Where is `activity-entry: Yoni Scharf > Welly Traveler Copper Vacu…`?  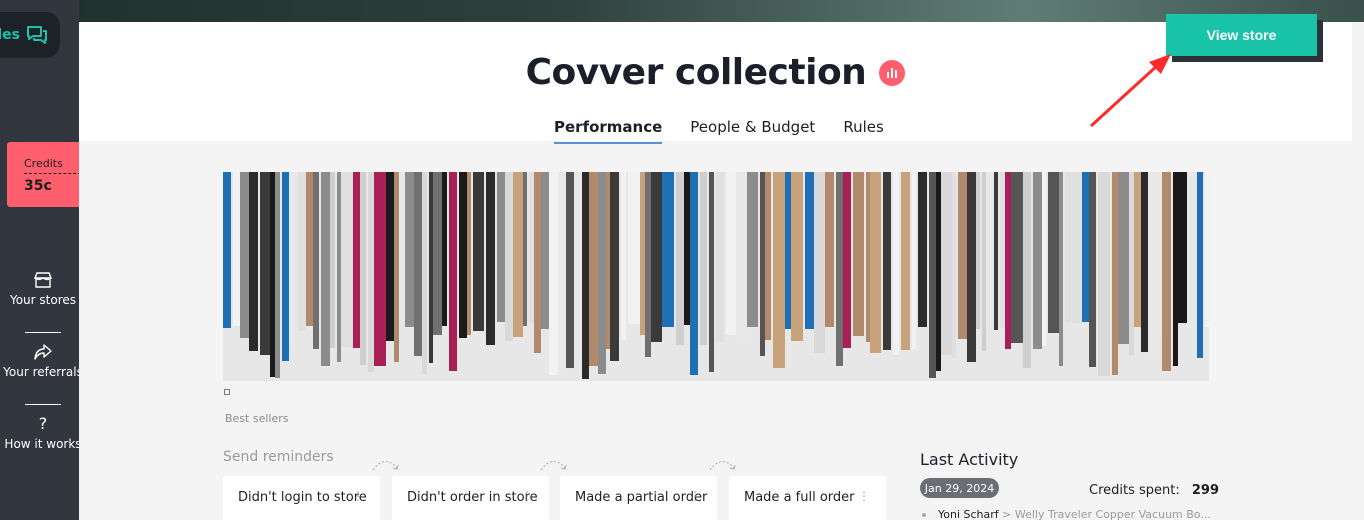
activity-entry: Yoni Scharf > Welly Traveler Copper Vacu… is located at coordinates (1079, 514).